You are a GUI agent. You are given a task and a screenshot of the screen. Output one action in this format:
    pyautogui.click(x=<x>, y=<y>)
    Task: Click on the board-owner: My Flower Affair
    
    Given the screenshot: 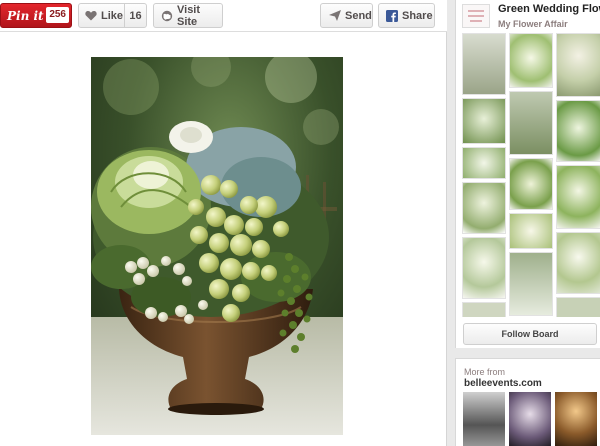 What is the action you would take?
    pyautogui.click(x=533, y=24)
    